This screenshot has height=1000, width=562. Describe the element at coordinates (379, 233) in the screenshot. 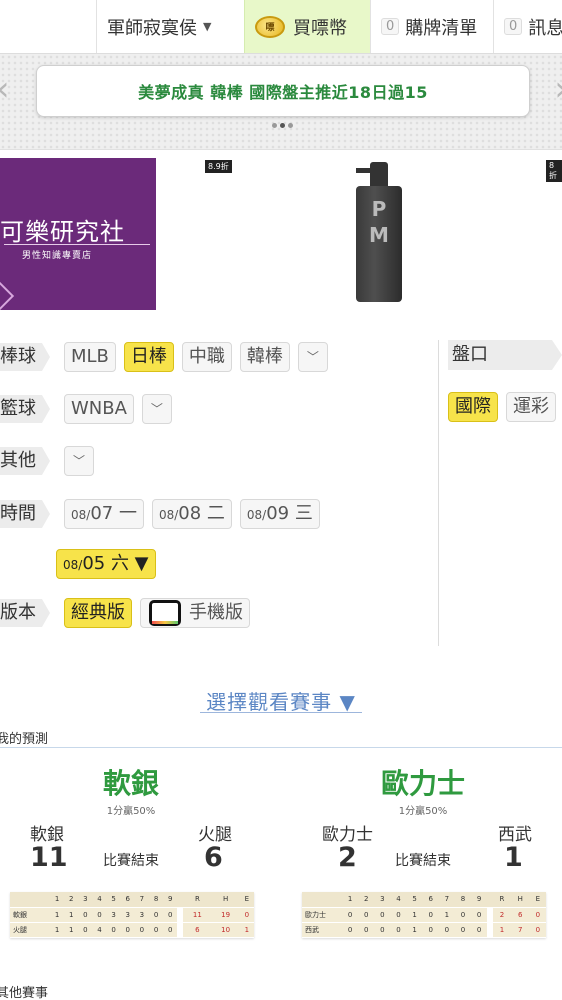

I see `ad-product-bottle: PM` at that location.